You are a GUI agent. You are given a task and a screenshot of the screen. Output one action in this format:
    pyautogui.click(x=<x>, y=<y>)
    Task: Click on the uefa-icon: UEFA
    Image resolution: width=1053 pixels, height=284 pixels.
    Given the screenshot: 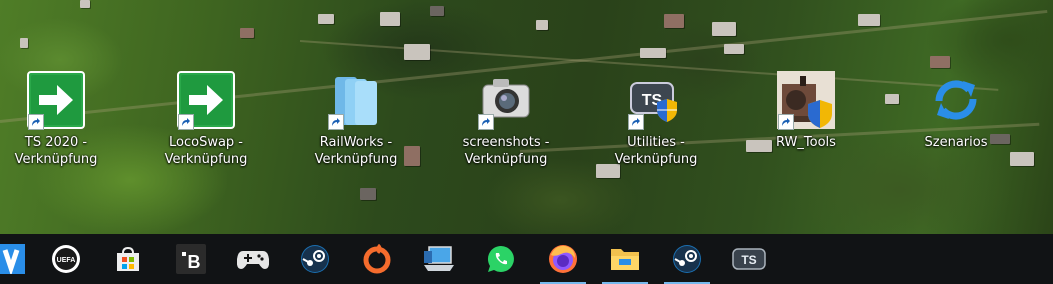 What is the action you would take?
    pyautogui.click(x=66, y=259)
    